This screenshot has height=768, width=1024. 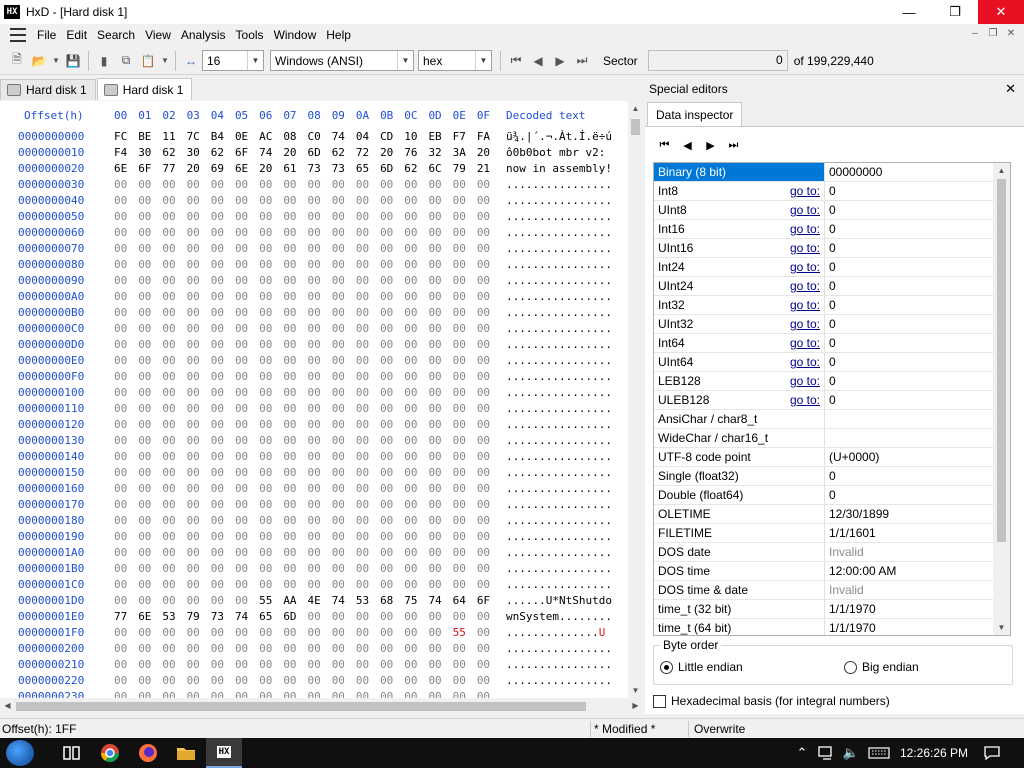 What do you see at coordinates (824, 362) in the screenshot?
I see `inspector-row: UInt64 go to: 0` at bounding box center [824, 362].